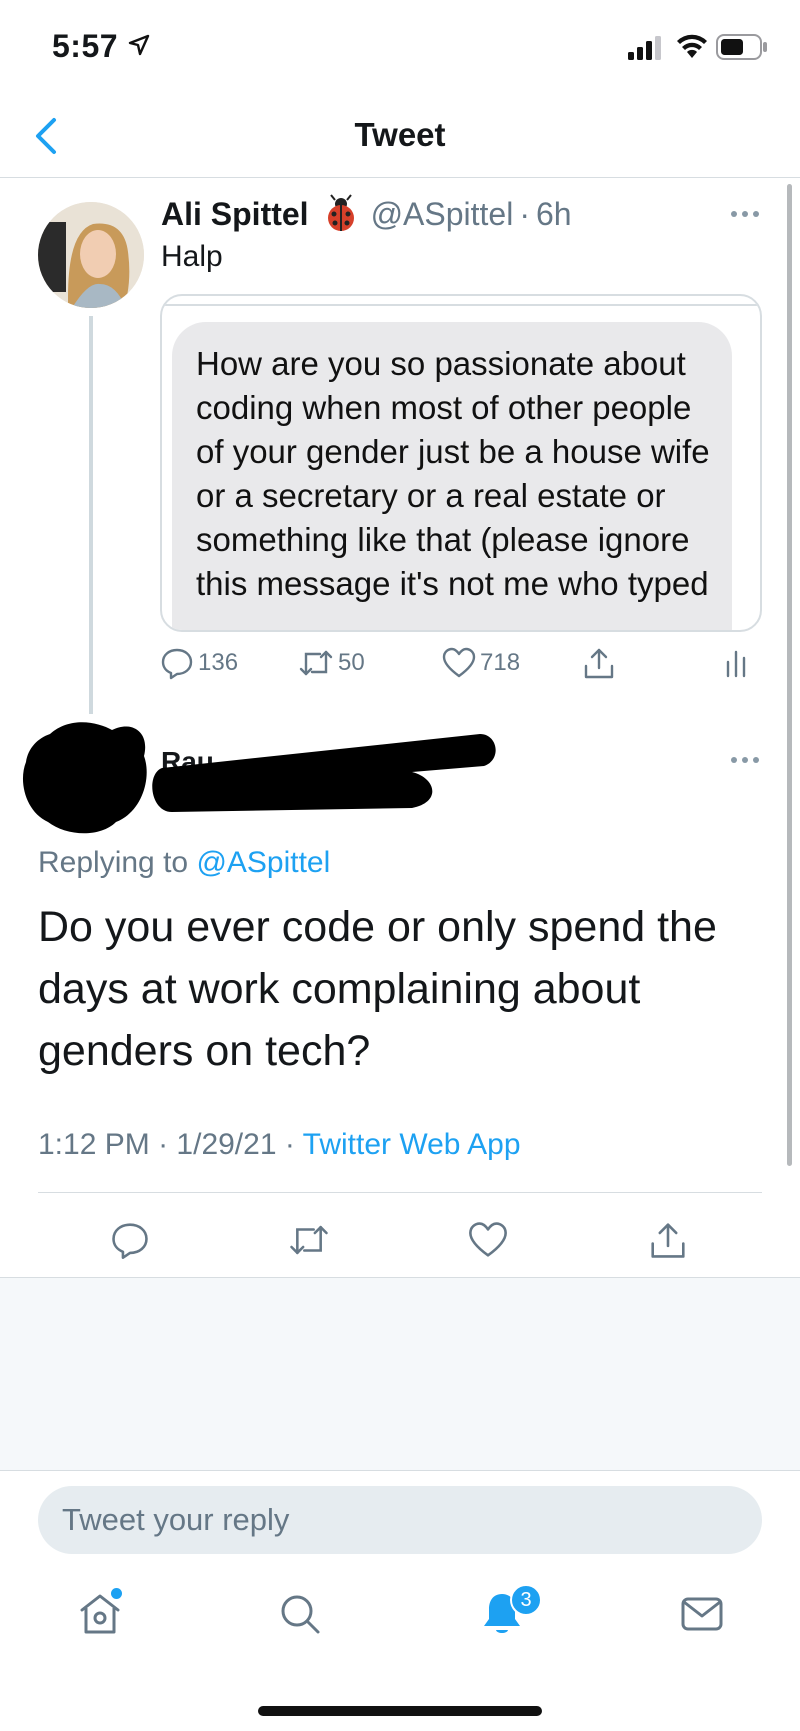 The width and height of the screenshot is (800, 1731). What do you see at coordinates (94, 1144) in the screenshot?
I see `tweet-time: 1:12 PM` at bounding box center [94, 1144].